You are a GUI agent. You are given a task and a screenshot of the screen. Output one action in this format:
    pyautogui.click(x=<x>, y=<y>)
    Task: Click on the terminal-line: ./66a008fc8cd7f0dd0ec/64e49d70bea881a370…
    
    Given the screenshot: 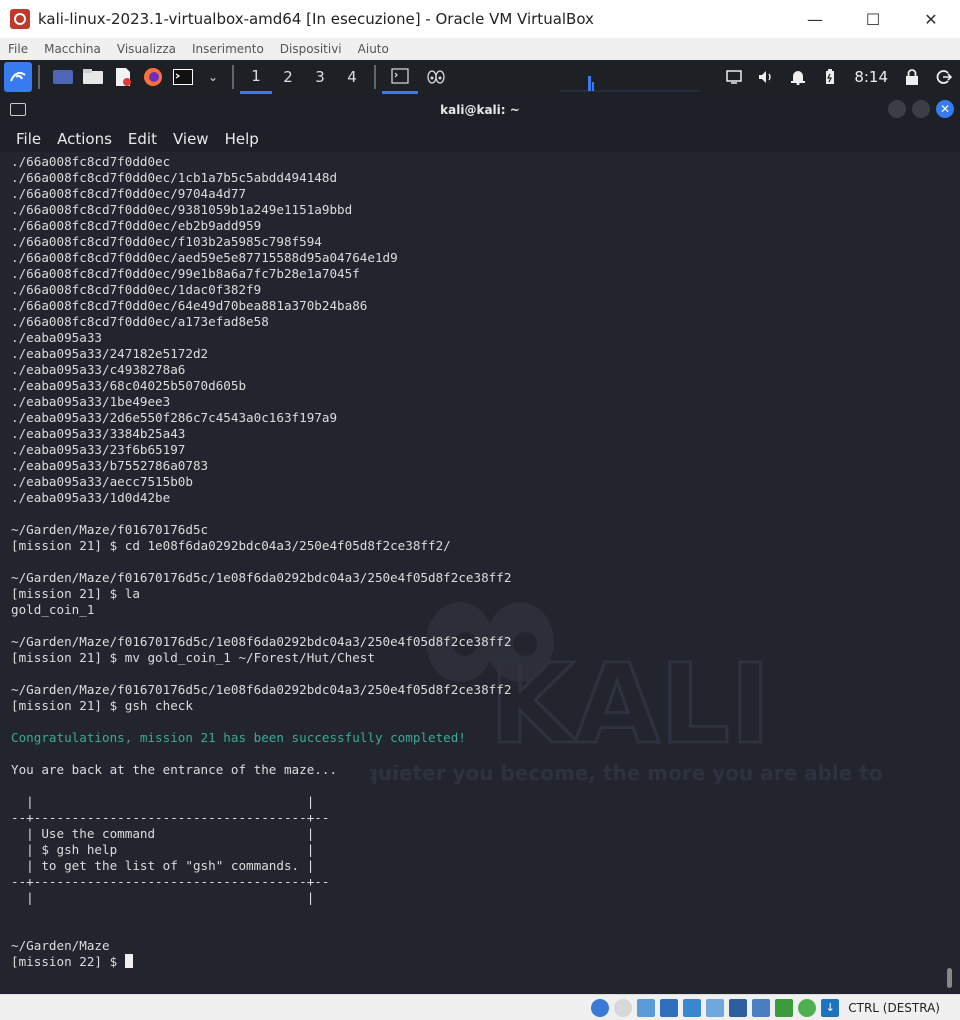 What is the action you would take?
    pyautogui.click(x=189, y=305)
    